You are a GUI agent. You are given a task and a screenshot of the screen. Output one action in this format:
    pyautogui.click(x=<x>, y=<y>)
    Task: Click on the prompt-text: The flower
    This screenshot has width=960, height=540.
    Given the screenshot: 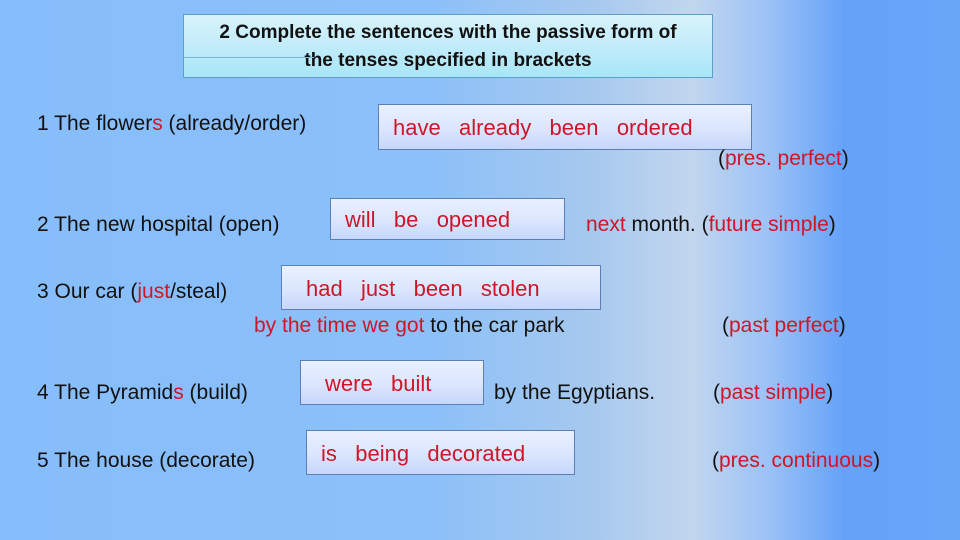 What is the action you would take?
    pyautogui.click(x=103, y=123)
    